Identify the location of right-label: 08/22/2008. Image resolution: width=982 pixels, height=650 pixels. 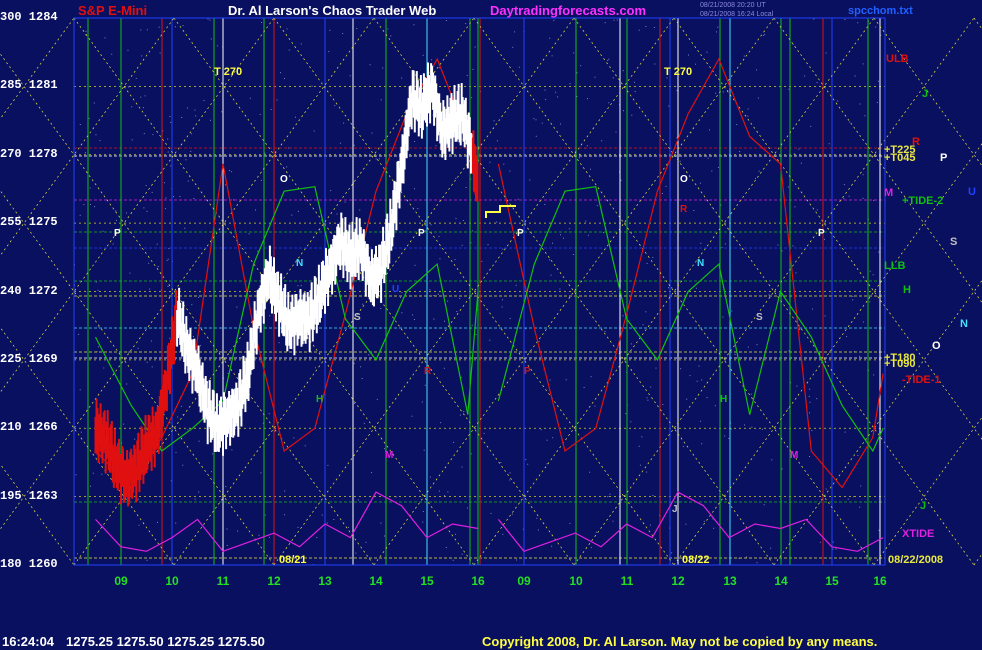
(916, 560).